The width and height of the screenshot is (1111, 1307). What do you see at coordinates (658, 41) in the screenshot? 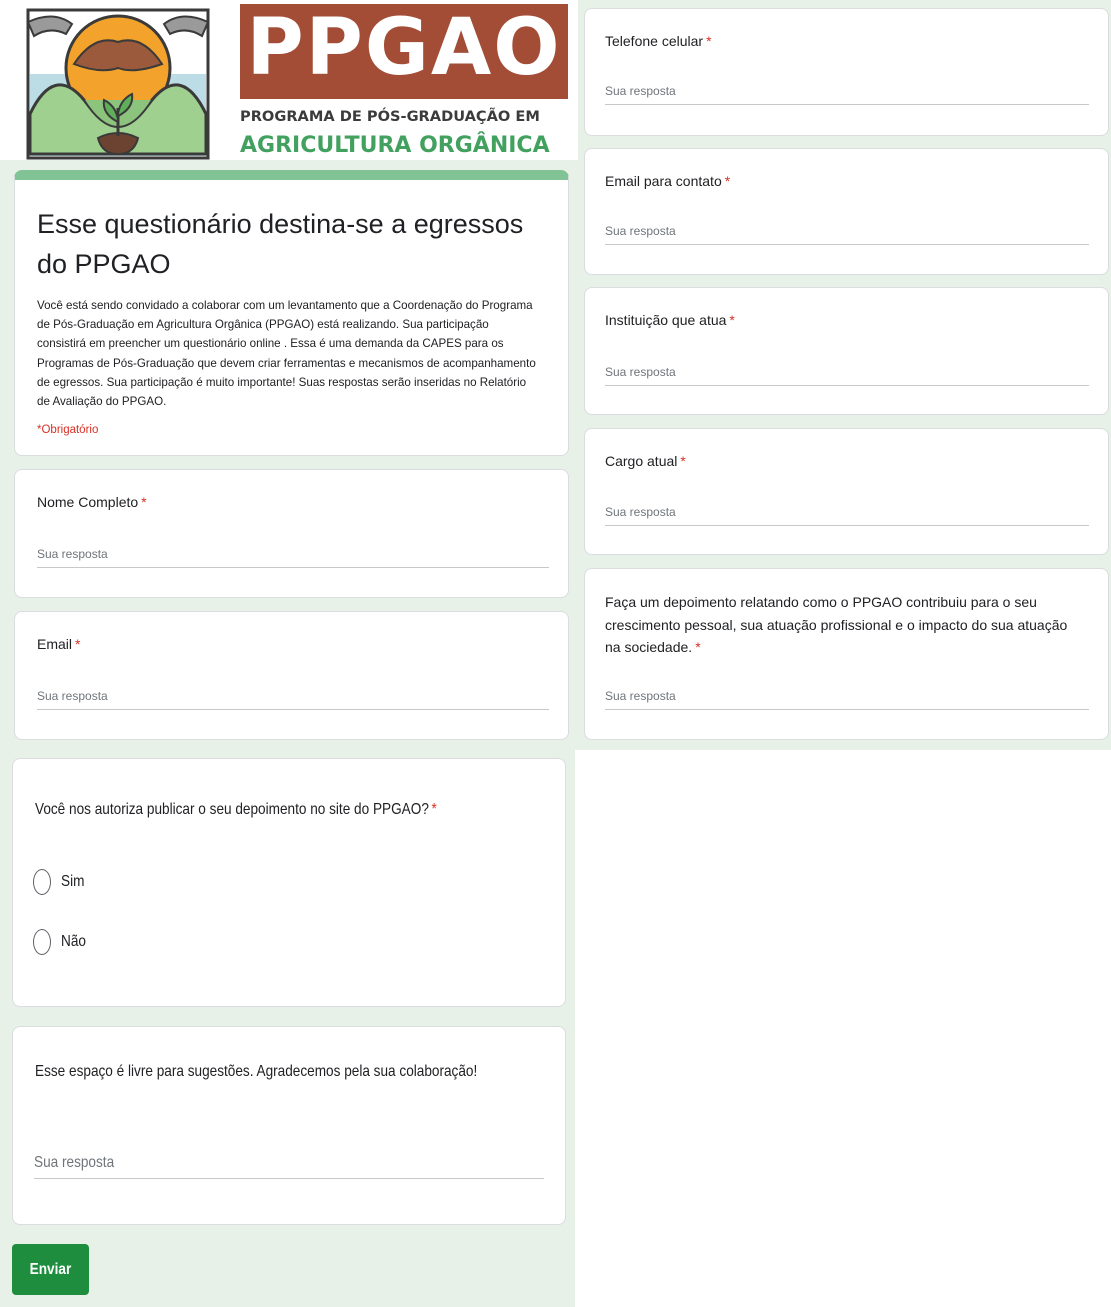
I see `question-label-telefone: Telefone celular *` at bounding box center [658, 41].